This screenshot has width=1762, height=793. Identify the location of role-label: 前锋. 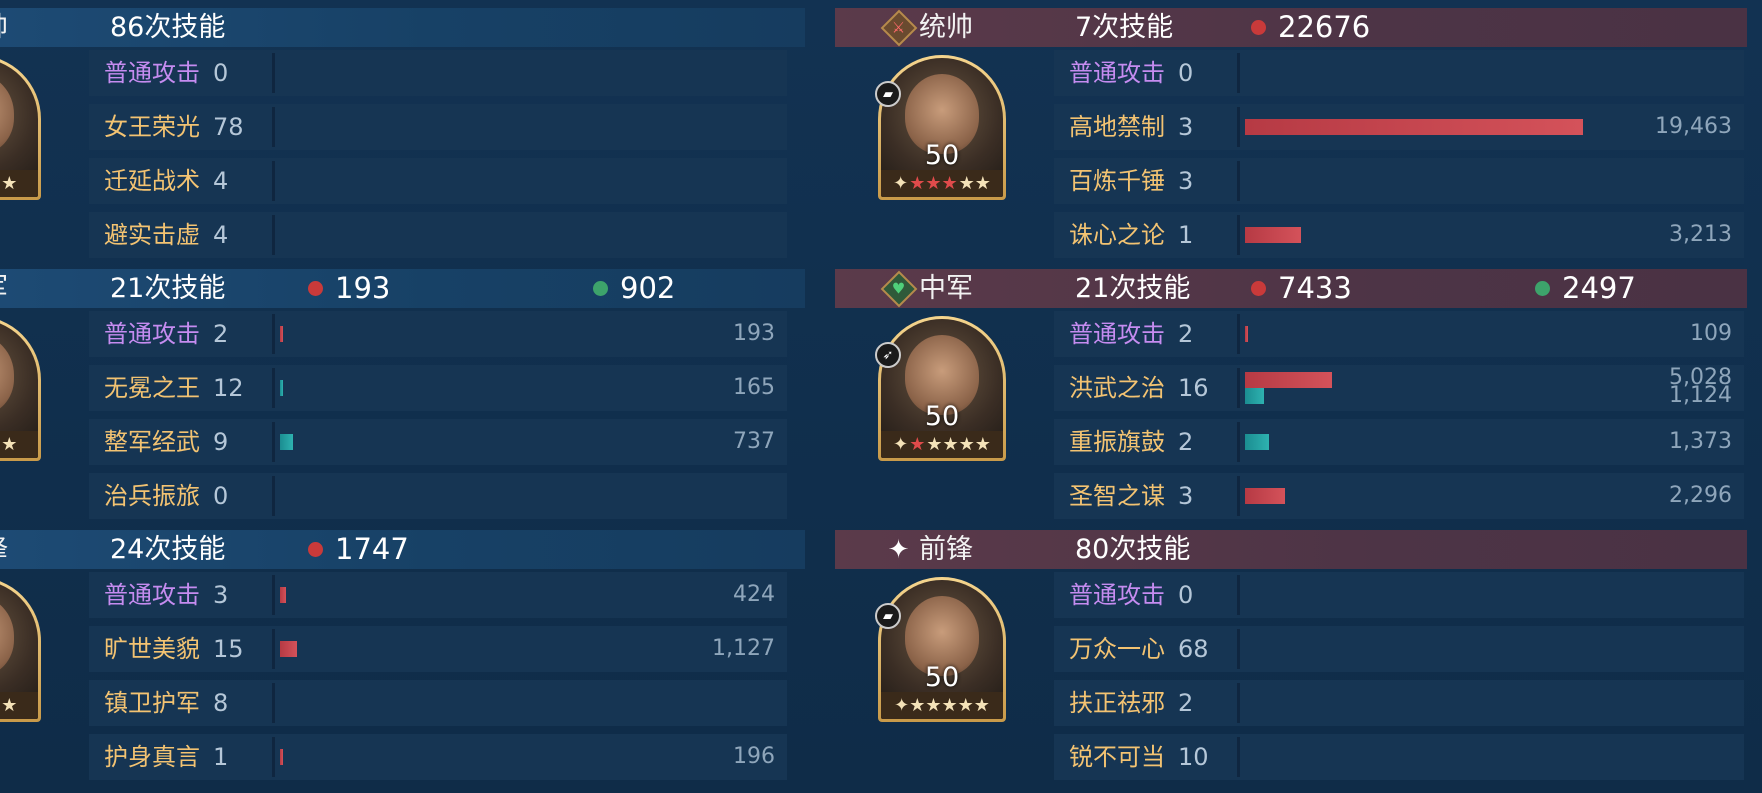
(4, 549).